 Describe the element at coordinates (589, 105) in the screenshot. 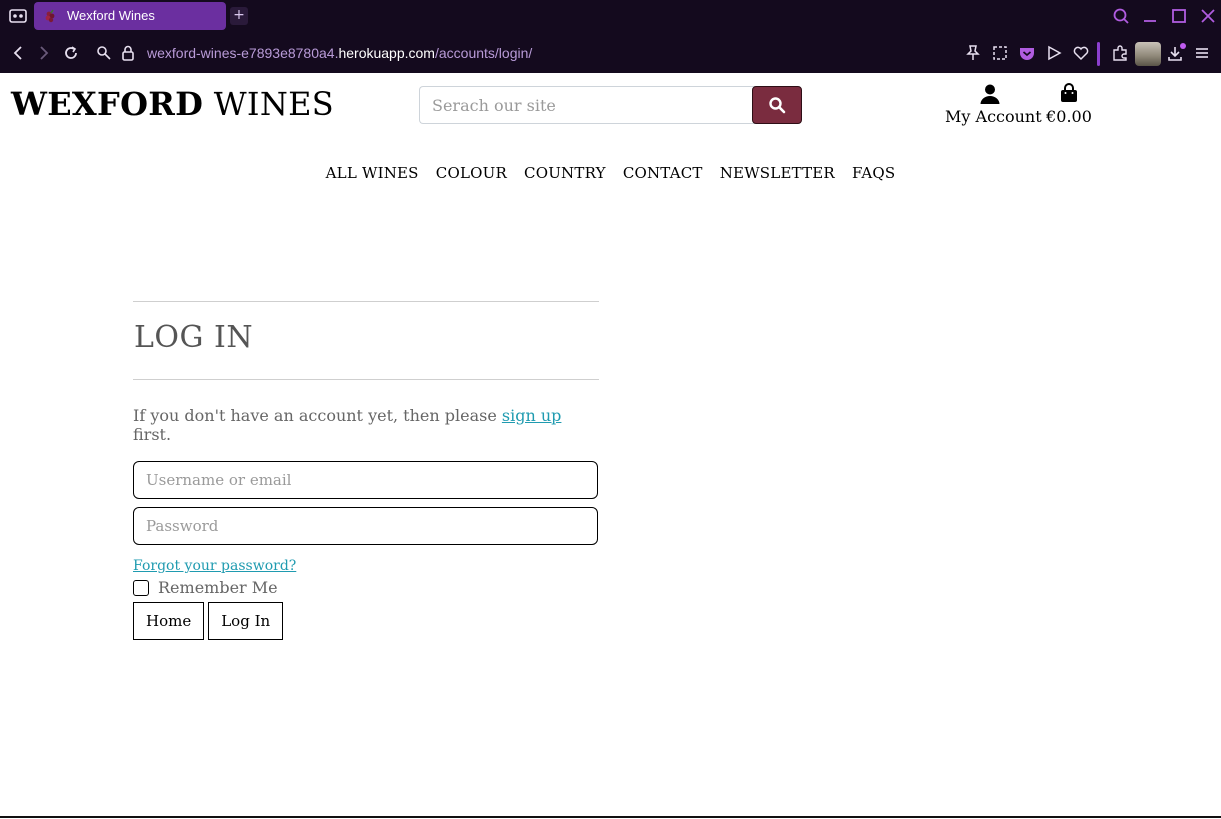

I see `search-input` at that location.